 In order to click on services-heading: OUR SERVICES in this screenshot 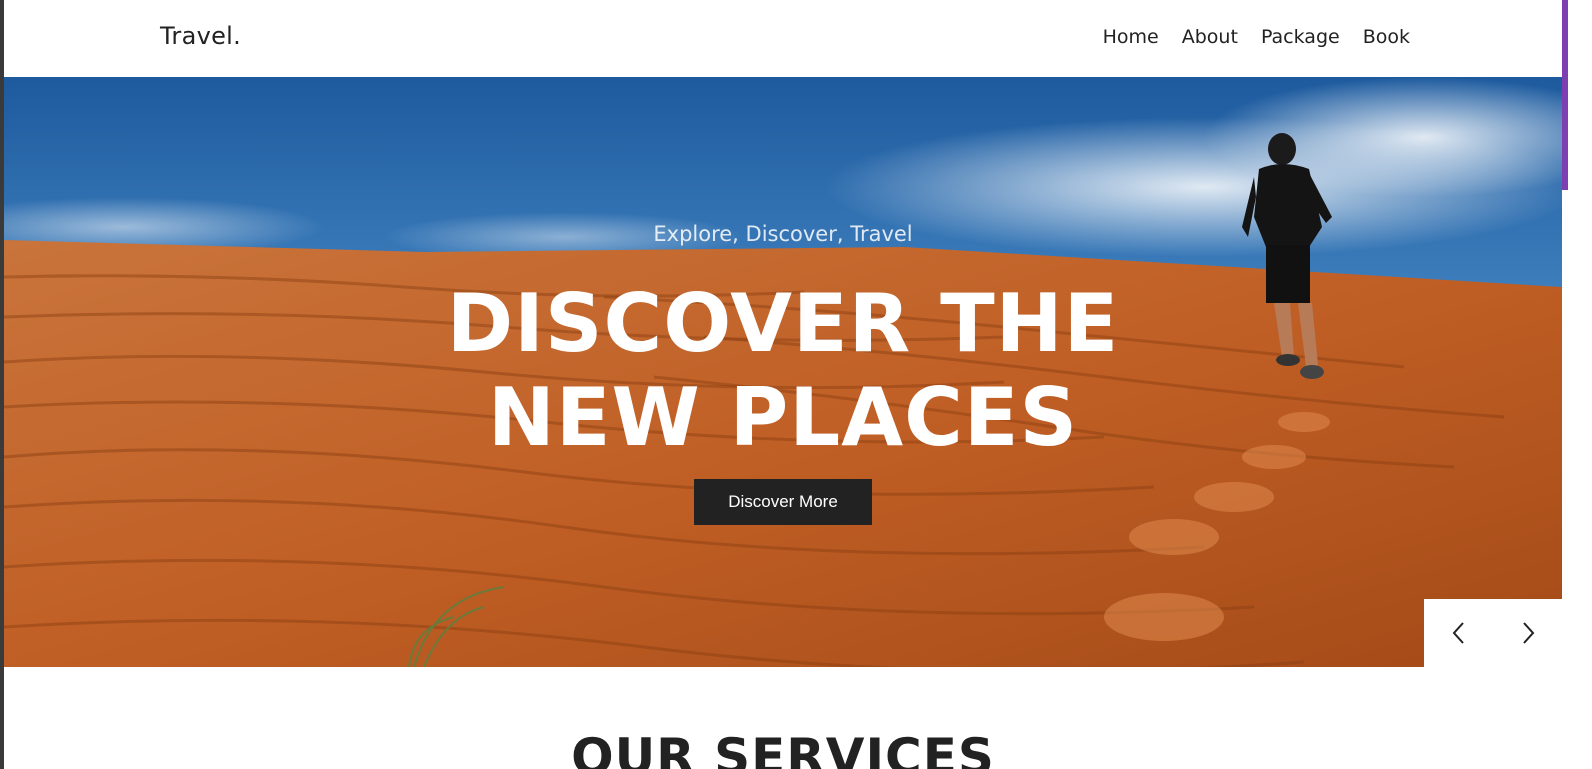, I will do `click(783, 748)`.